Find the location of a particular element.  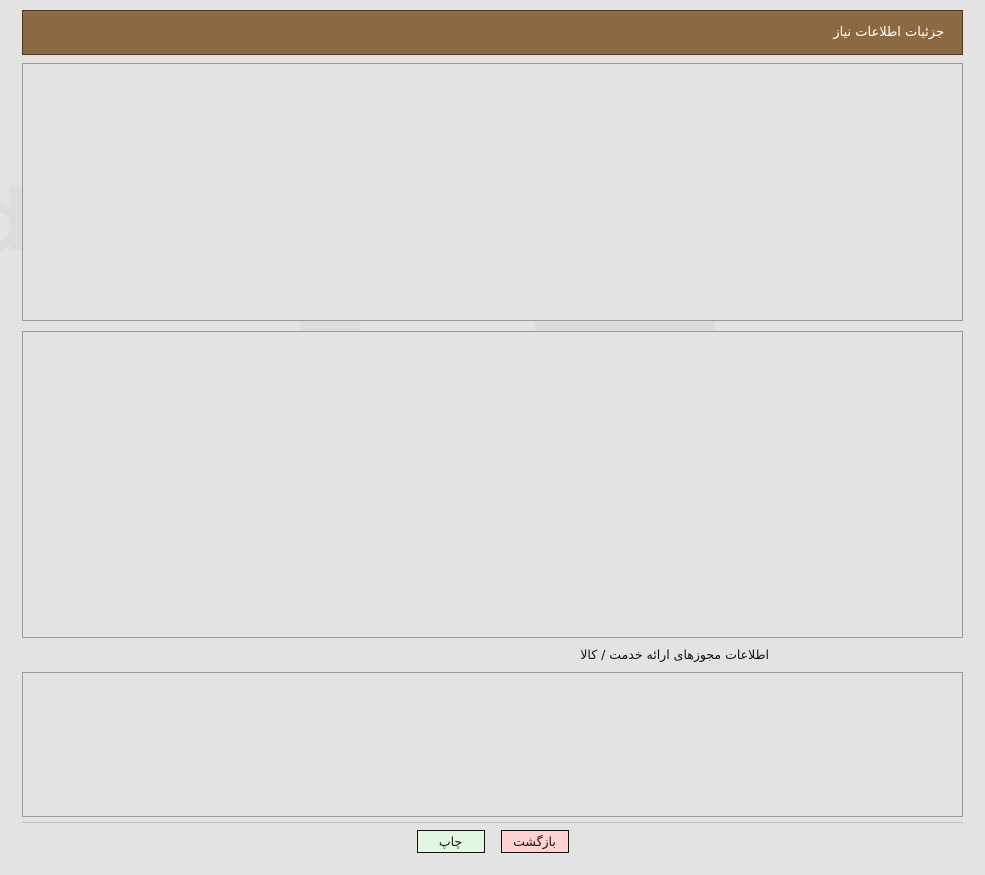

permits-section-title: اطلاعات مجوزهای ارائه خدمت / کالا is located at coordinates (674, 654).